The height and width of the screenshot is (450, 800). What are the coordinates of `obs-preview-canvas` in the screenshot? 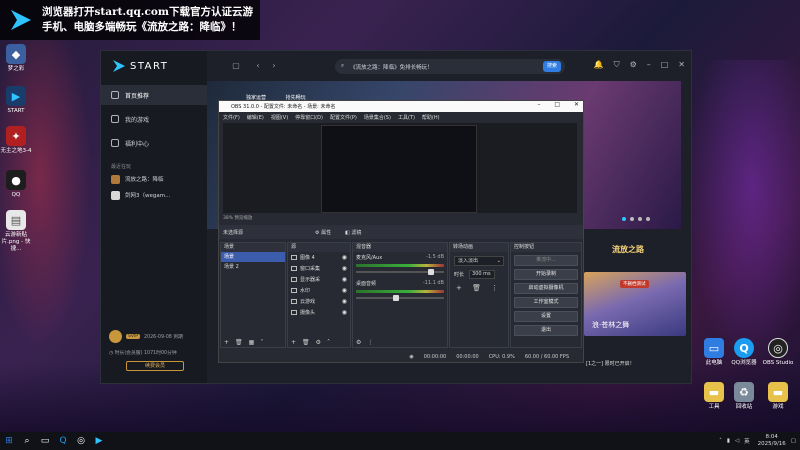 It's located at (399, 169).